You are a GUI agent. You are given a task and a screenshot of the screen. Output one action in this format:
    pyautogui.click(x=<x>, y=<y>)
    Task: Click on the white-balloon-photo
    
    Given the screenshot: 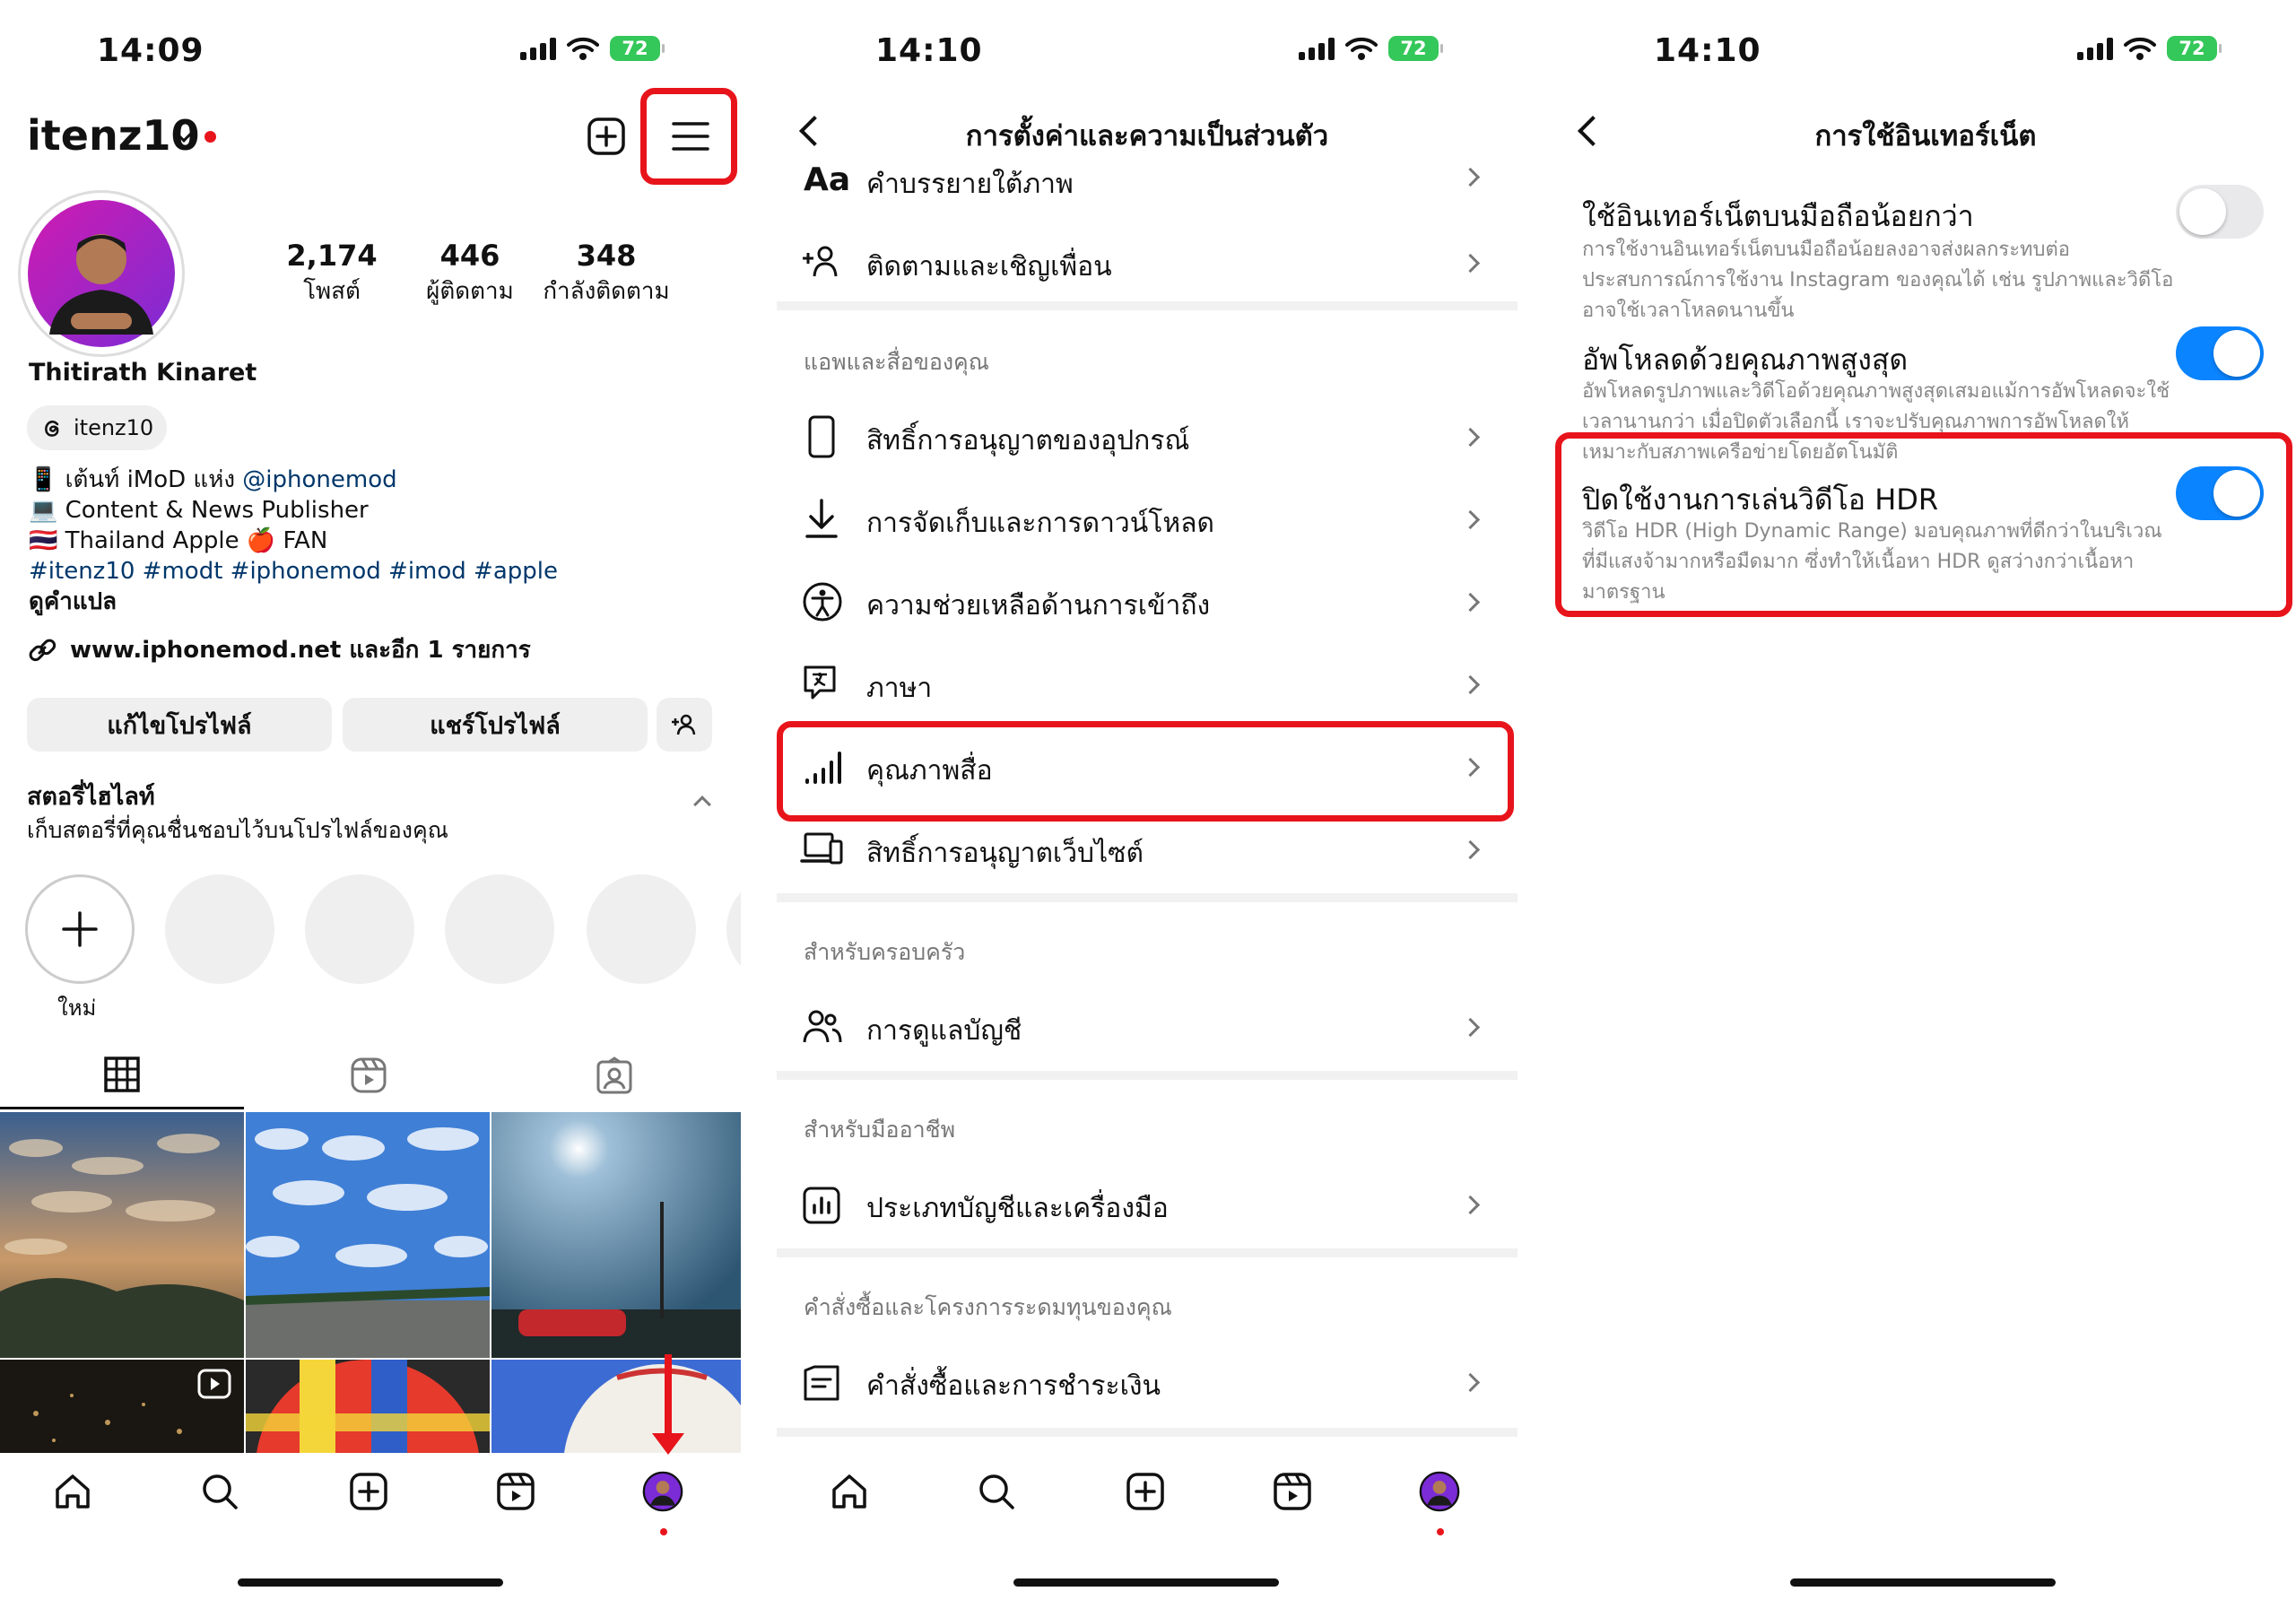 What is the action you would take?
    pyautogui.click(x=616, y=1406)
    